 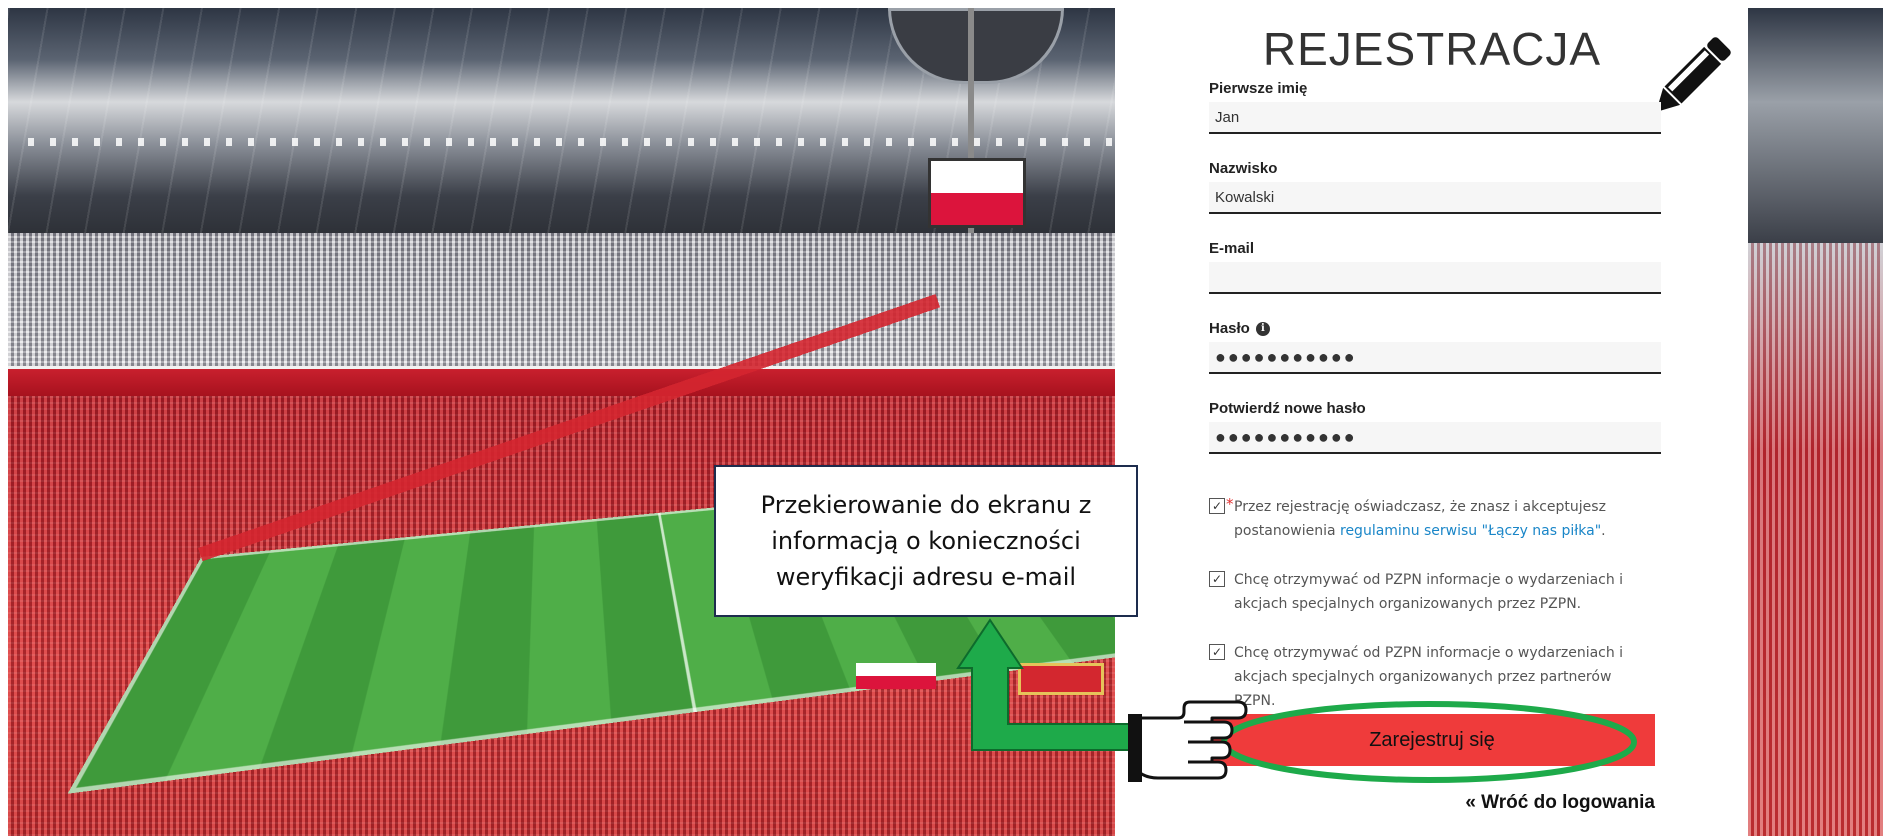 What do you see at coordinates (1432, 408) in the screenshot?
I see `confirm-password-label: Potwierdź nowe hasło` at bounding box center [1432, 408].